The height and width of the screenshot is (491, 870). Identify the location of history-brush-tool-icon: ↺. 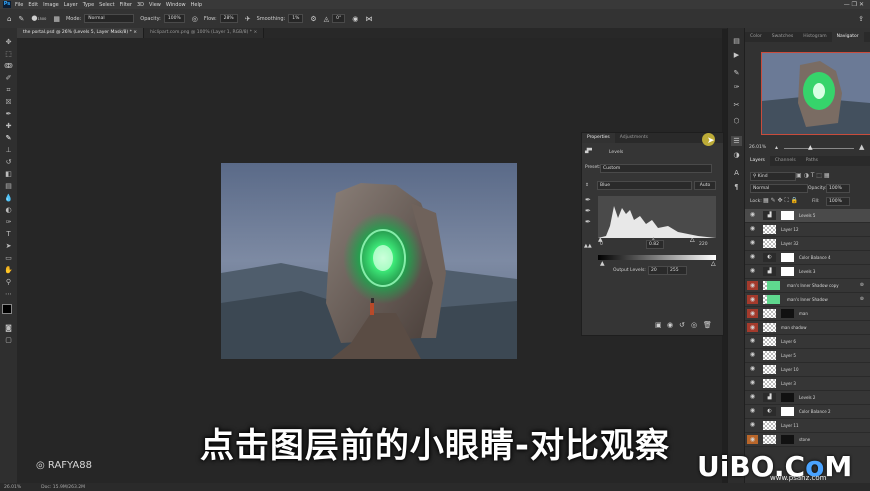
(8, 162).